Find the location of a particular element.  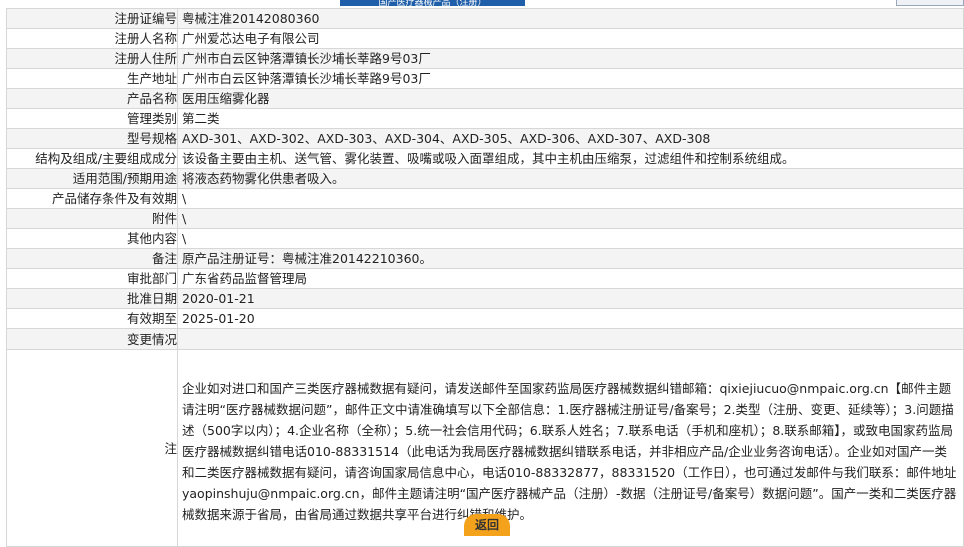

table-row: 适用范围/预期用途 将液态药物雾化供患者吸入。 is located at coordinates (485, 178).